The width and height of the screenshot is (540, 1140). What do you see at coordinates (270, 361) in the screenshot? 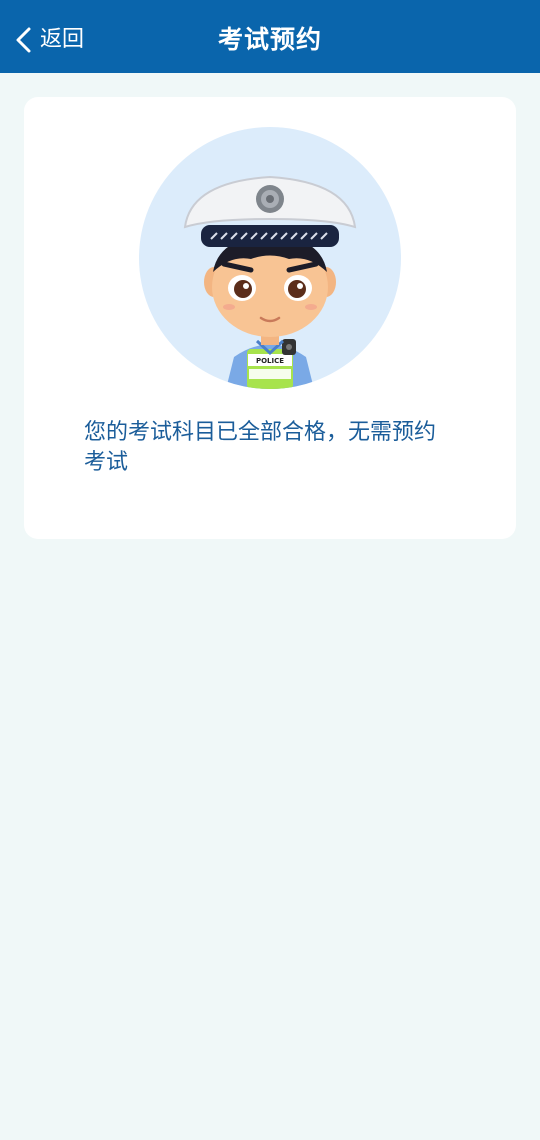
I see `police-badge-text: POLICE` at bounding box center [270, 361].